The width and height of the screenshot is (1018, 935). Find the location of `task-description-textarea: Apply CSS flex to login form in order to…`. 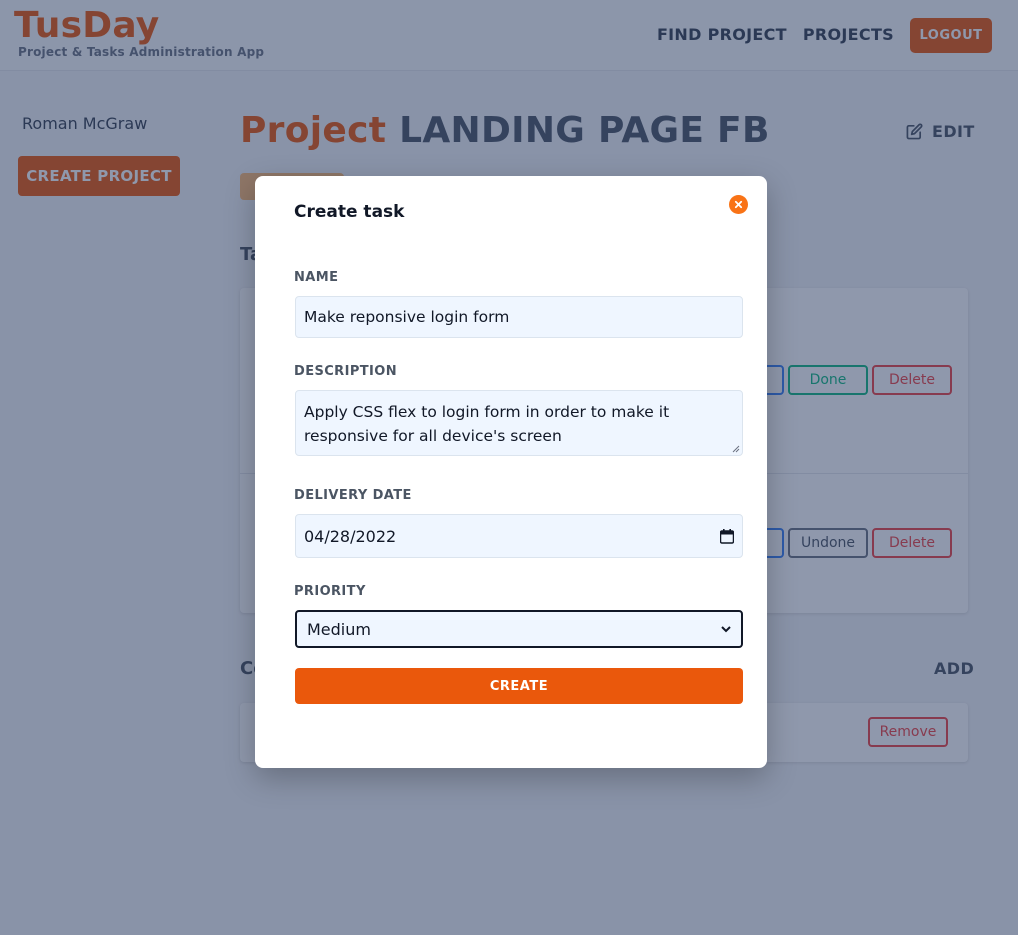

task-description-textarea: Apply CSS flex to login form in order to… is located at coordinates (519, 423).